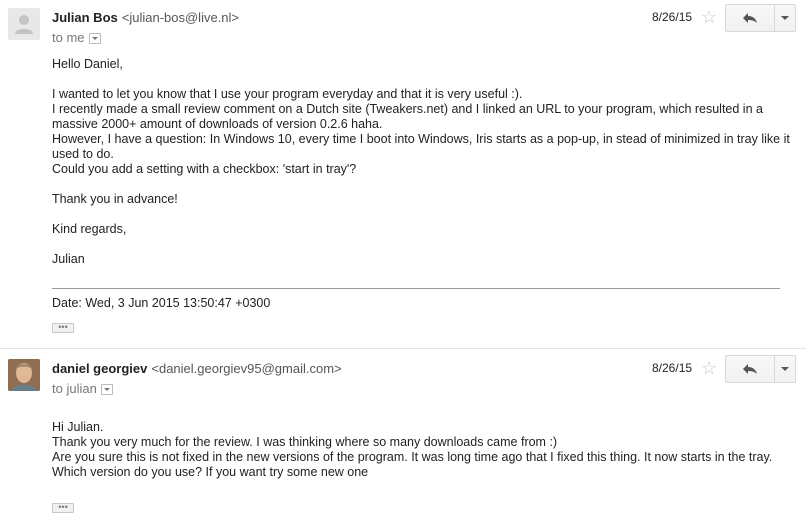 This screenshot has width=806, height=526. I want to click on body-line: Thank you in advance!, so click(115, 199).